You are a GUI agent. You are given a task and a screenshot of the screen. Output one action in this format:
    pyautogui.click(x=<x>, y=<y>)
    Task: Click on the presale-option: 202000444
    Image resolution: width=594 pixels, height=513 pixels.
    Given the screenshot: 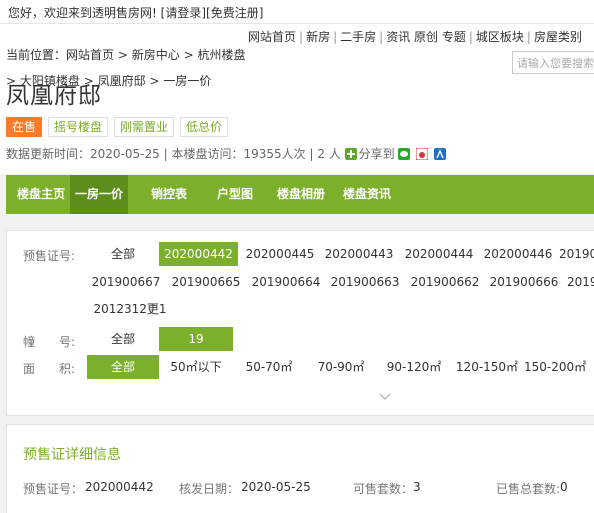 What is the action you would take?
    pyautogui.click(x=439, y=254)
    